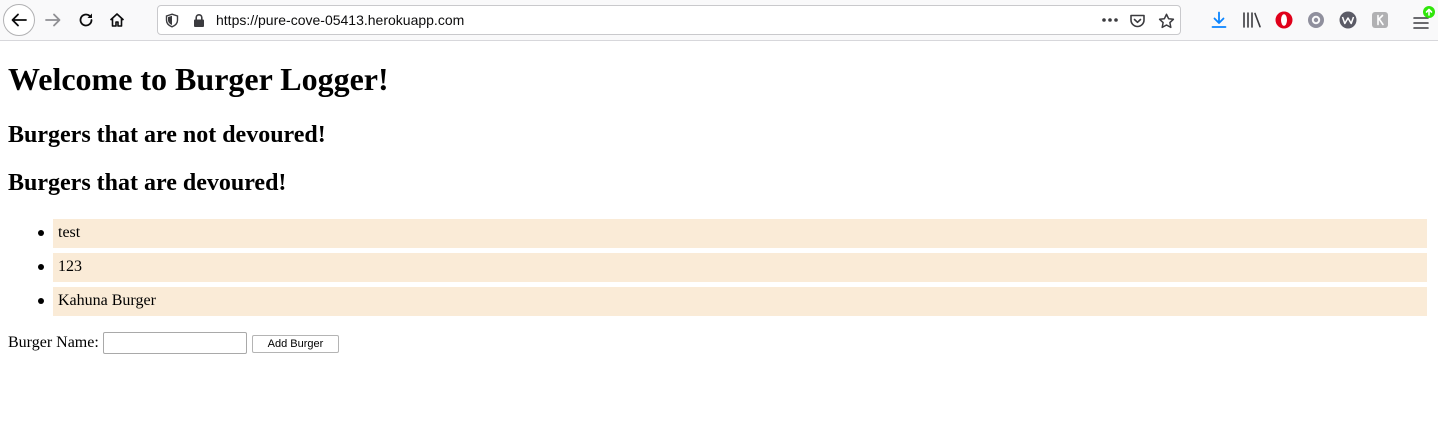 The width and height of the screenshot is (1438, 440). What do you see at coordinates (1284, 20) in the screenshot?
I see `opera-icon` at bounding box center [1284, 20].